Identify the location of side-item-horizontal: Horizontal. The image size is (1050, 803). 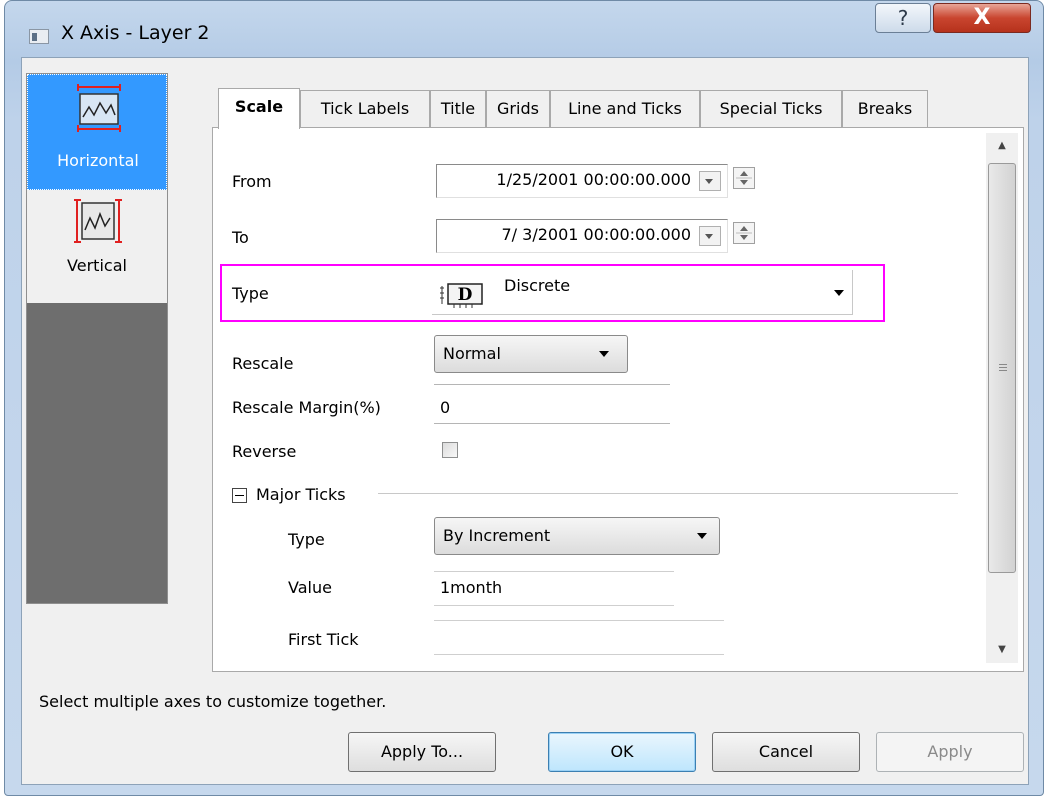
(97, 132).